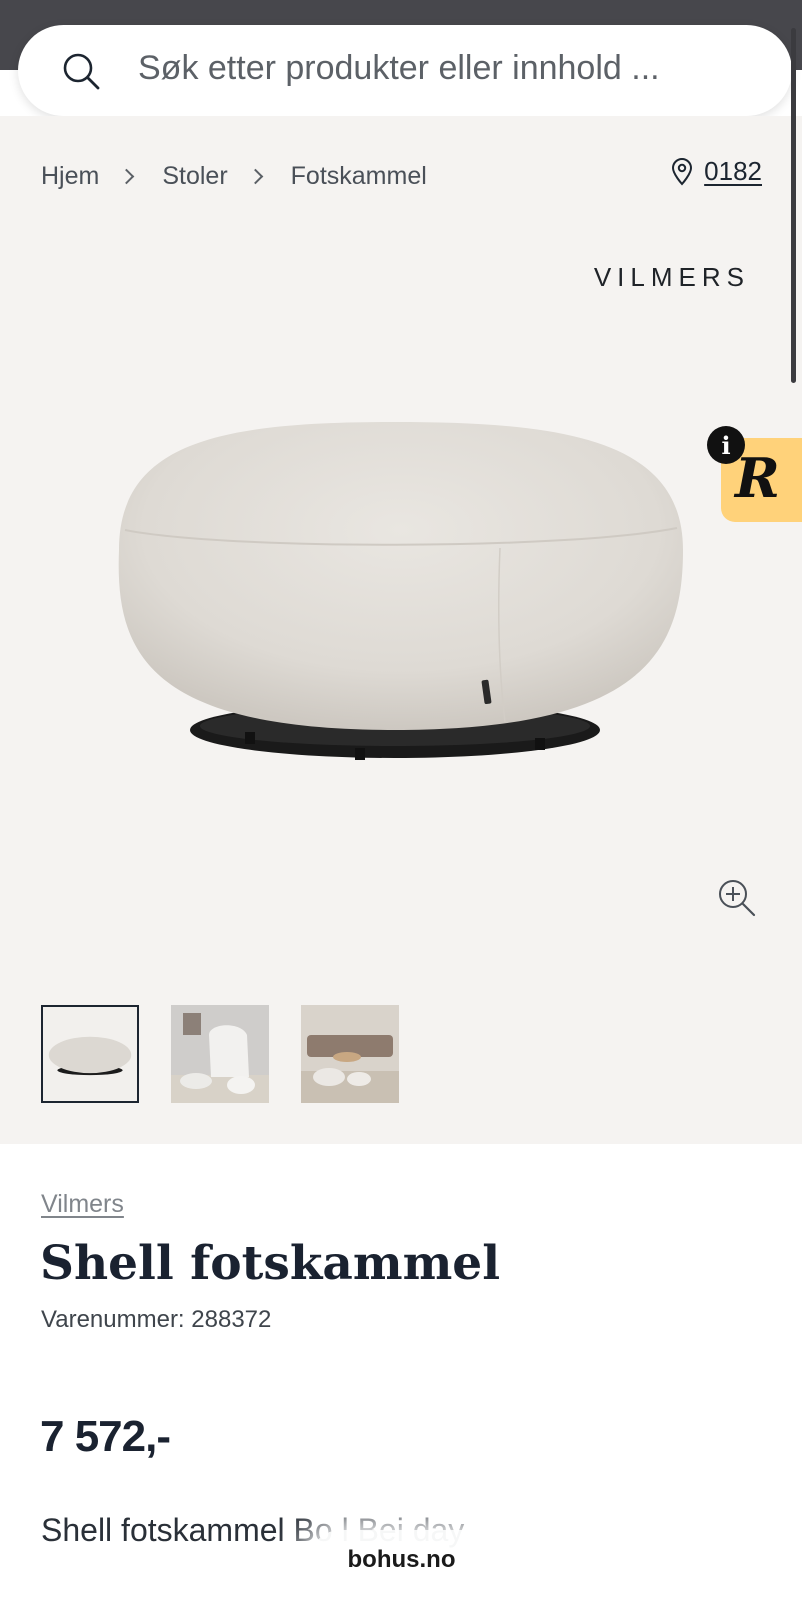  I want to click on thumbnail-strip, so click(236, 1054).